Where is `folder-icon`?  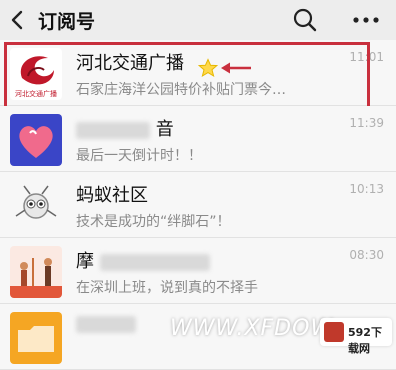 folder-icon is located at coordinates (36, 339).